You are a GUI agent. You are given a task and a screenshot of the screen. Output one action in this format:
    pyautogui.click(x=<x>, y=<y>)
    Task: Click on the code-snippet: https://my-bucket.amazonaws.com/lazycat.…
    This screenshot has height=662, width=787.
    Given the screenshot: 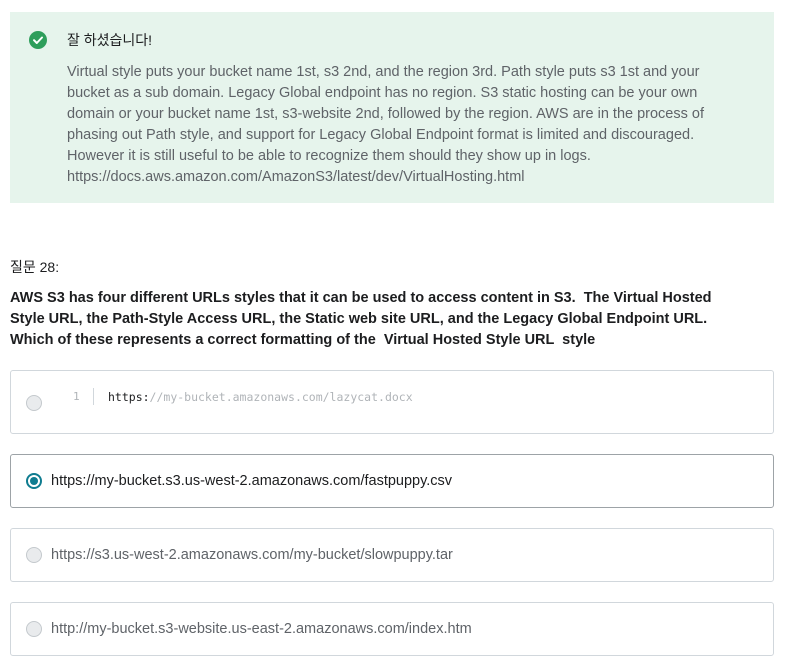 What is the action you would take?
    pyautogui.click(x=260, y=397)
    